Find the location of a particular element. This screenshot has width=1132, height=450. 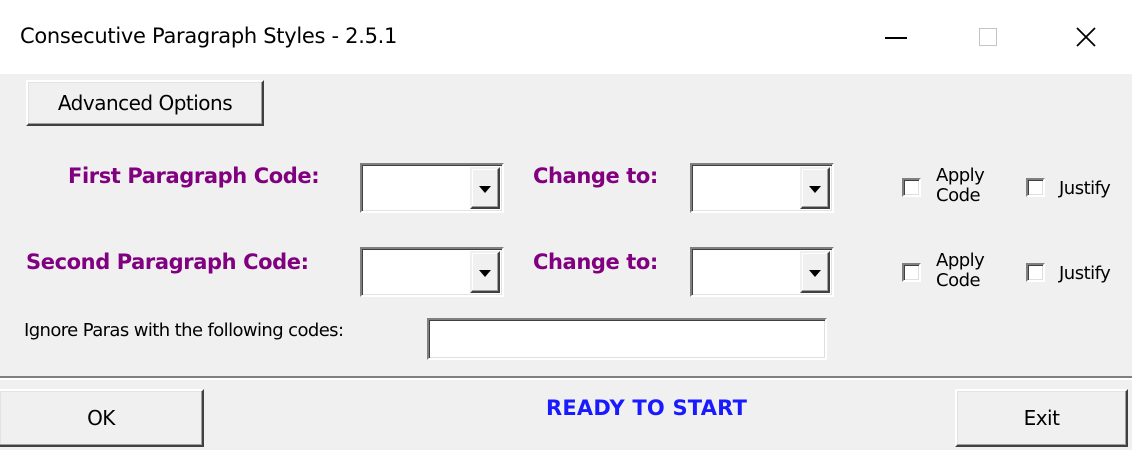

minimize-icon is located at coordinates (896, 38).